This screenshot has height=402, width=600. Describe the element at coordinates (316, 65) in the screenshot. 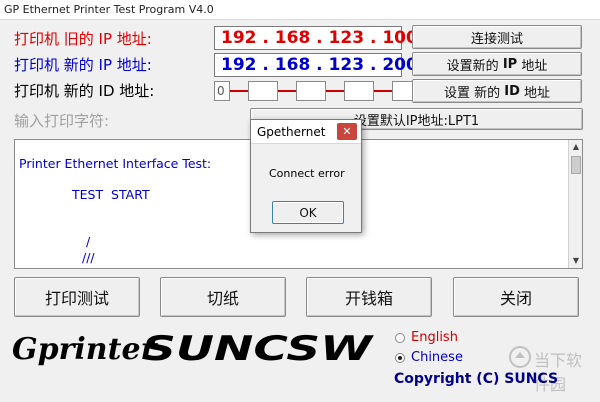

I see `new-ip-input: 192 . 168 . 123 . 200` at that location.